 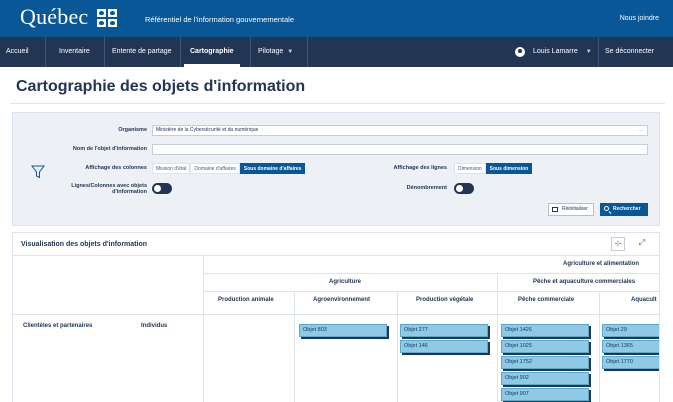 What do you see at coordinates (84, 244) in the screenshot?
I see `visualisation-title: Visualisation des objets d'information` at bounding box center [84, 244].